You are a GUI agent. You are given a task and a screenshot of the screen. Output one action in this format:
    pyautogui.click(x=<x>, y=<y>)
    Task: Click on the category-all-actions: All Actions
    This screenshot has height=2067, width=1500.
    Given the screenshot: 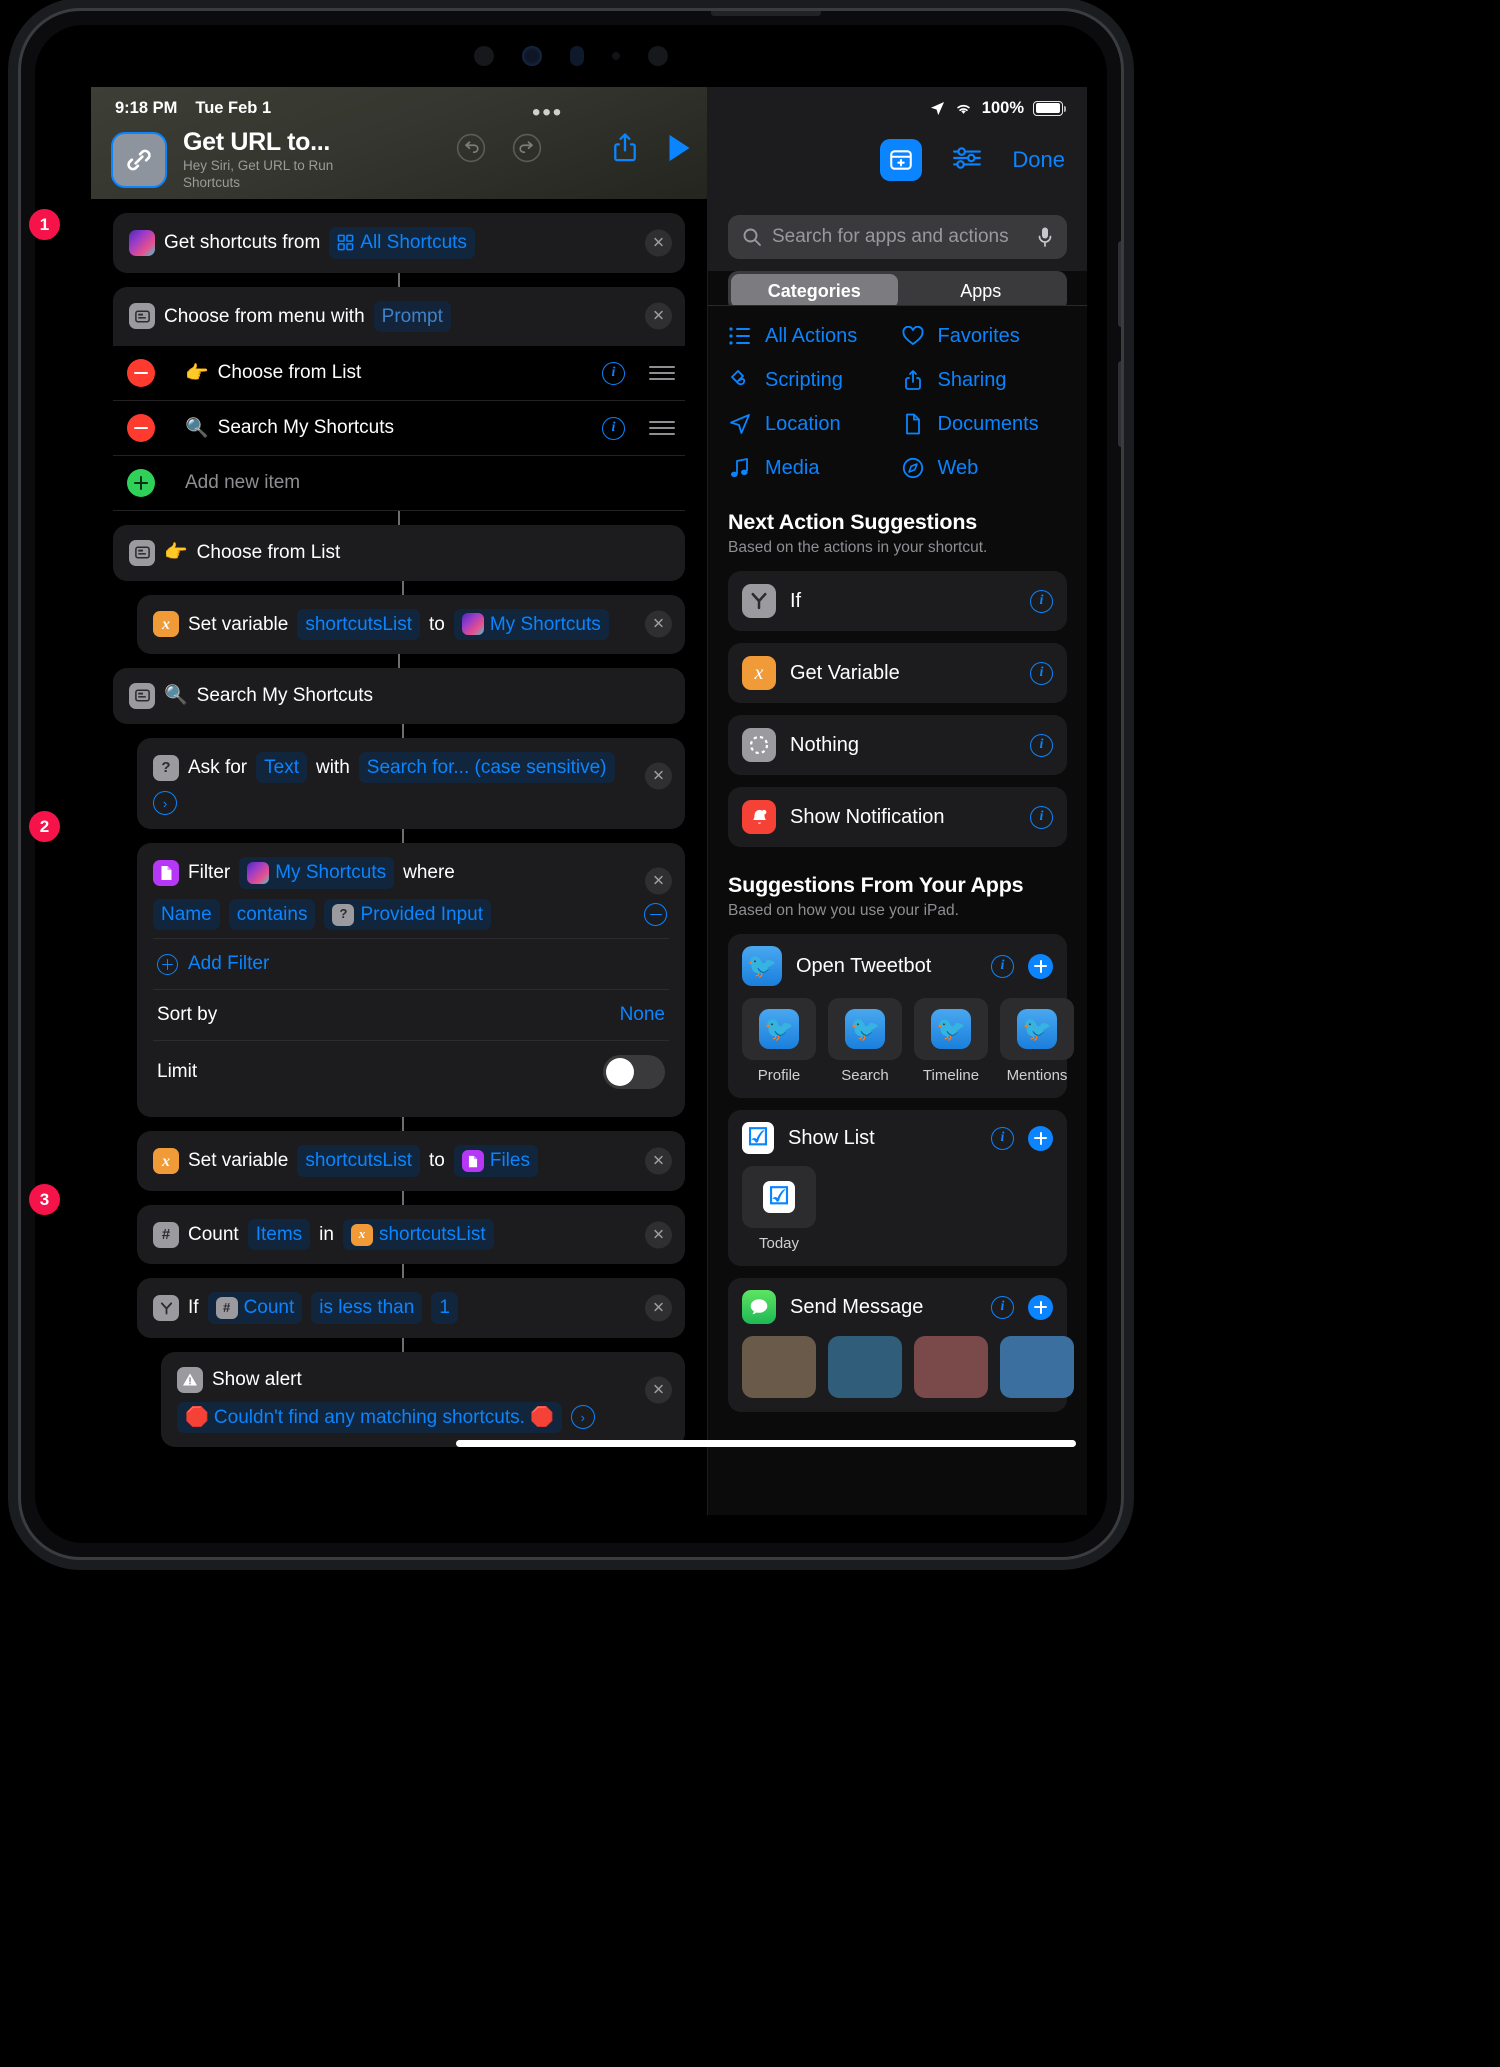 What is the action you would take?
    pyautogui.click(x=811, y=336)
    